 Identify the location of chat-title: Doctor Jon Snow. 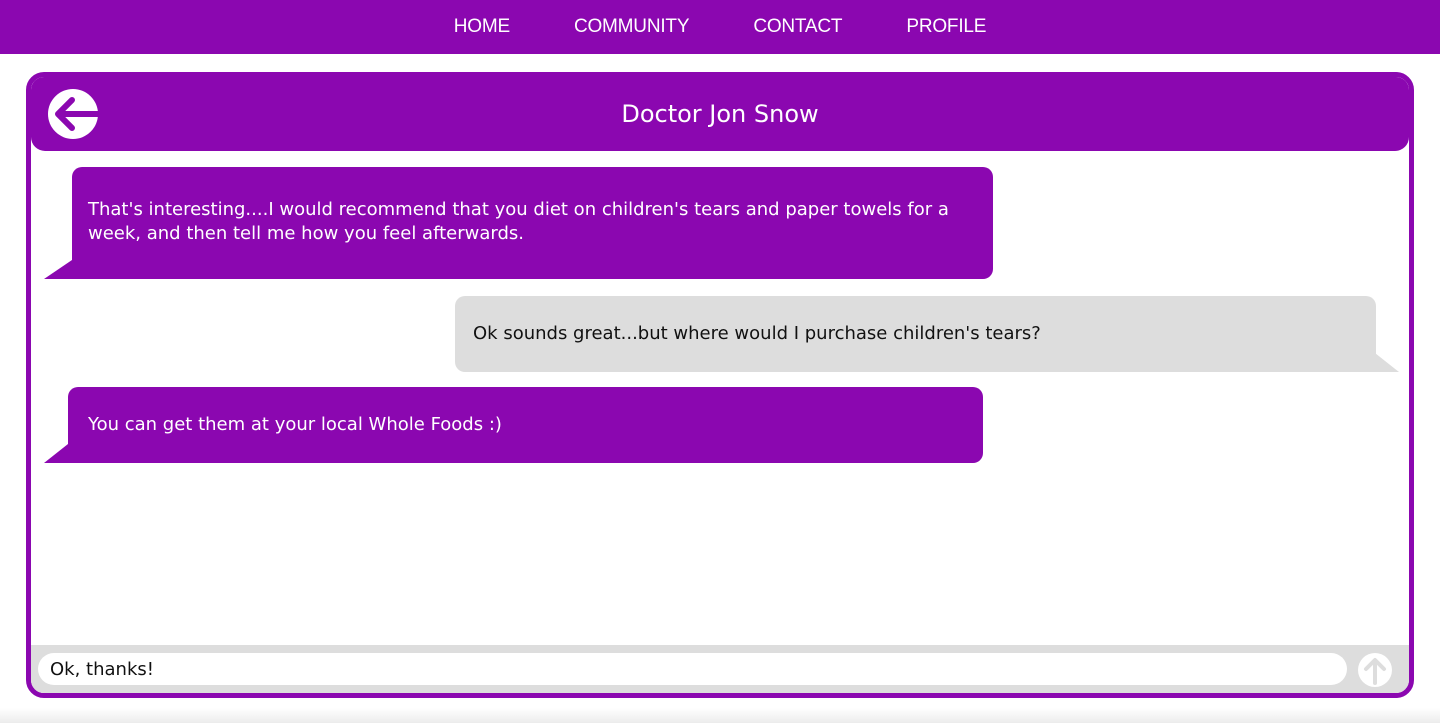
(720, 114).